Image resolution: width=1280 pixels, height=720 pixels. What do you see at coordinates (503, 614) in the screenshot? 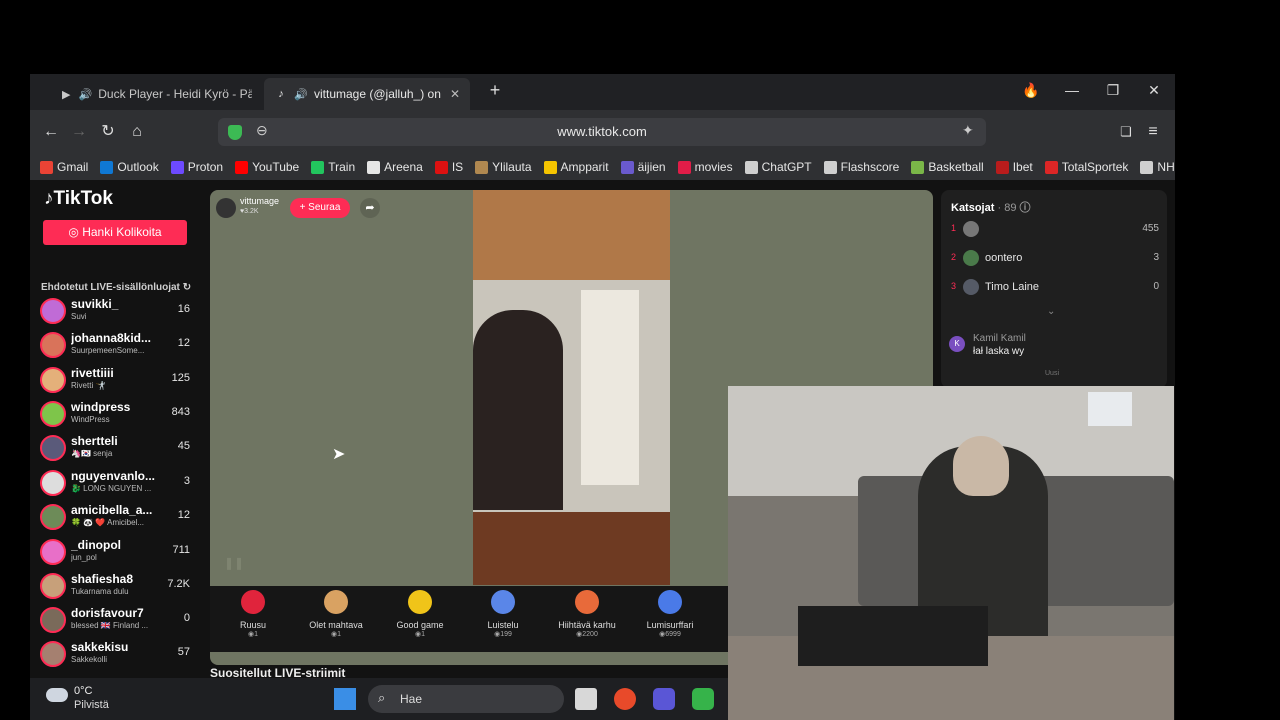
I see `gift-item: Luistelu ◉199` at bounding box center [503, 614].